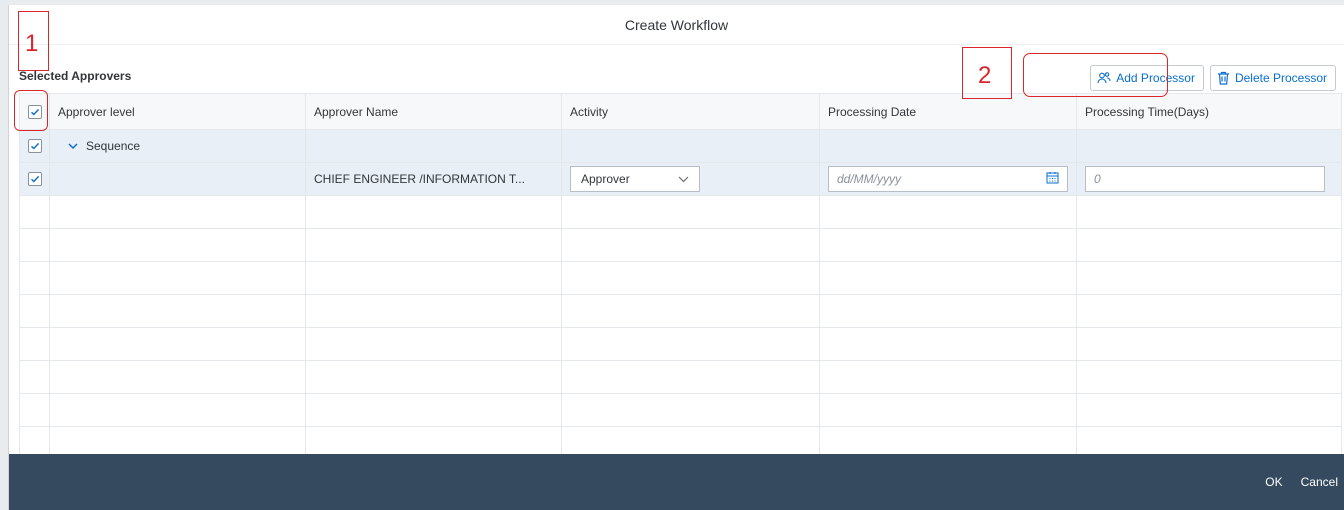 This screenshot has width=1344, height=510. I want to click on section-title: Selected Approvers, so click(75, 76).